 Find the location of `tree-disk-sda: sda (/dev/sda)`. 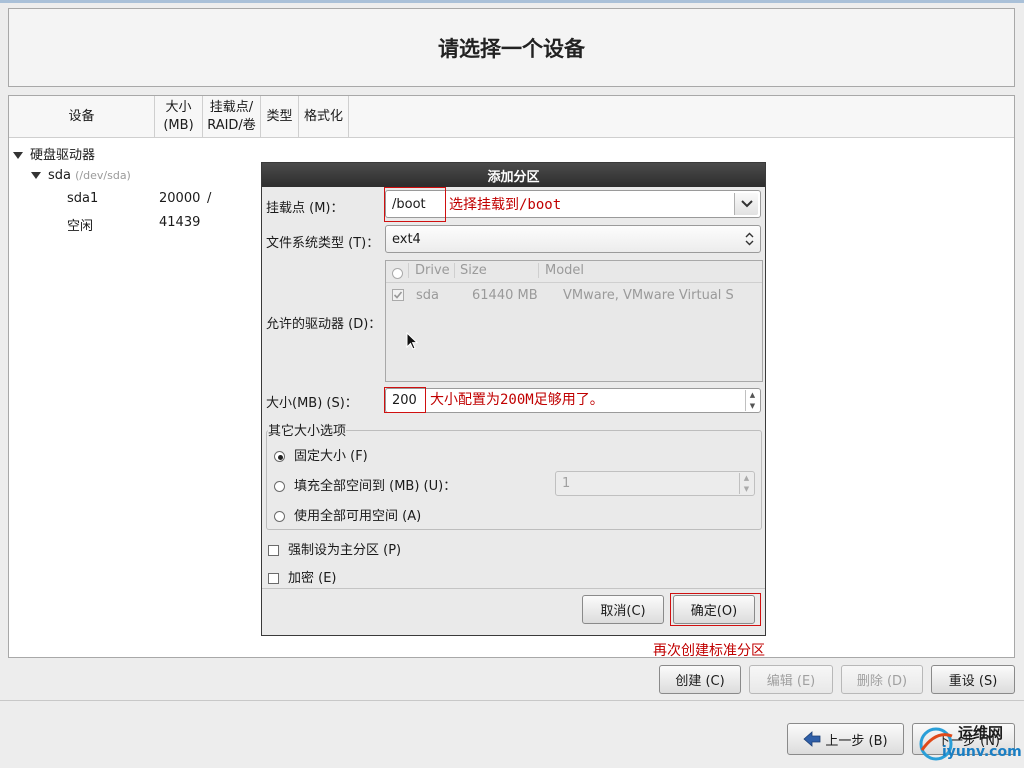

tree-disk-sda: sda (/dev/sda) is located at coordinates (81, 175).